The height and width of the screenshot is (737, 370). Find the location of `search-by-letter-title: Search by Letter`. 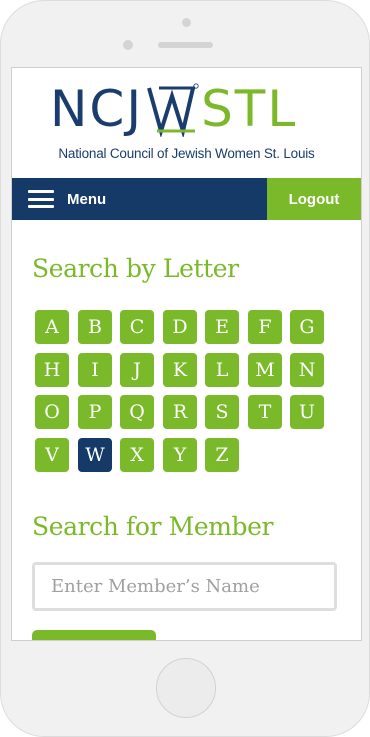

search-by-letter-title: Search by Letter is located at coordinates (135, 268).